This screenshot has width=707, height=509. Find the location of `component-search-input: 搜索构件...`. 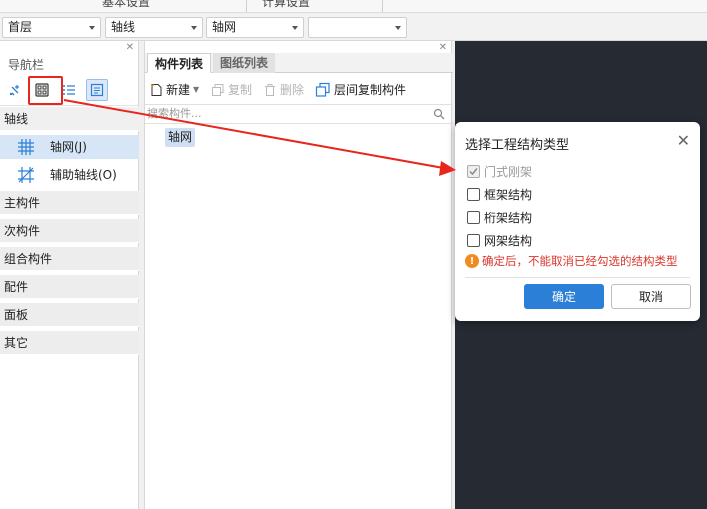

component-search-input: 搜索构件... is located at coordinates (299, 114).